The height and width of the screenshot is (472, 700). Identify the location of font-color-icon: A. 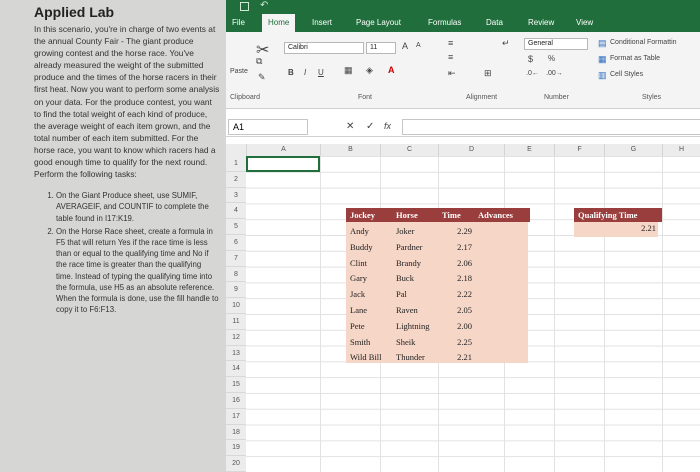
(391, 70).